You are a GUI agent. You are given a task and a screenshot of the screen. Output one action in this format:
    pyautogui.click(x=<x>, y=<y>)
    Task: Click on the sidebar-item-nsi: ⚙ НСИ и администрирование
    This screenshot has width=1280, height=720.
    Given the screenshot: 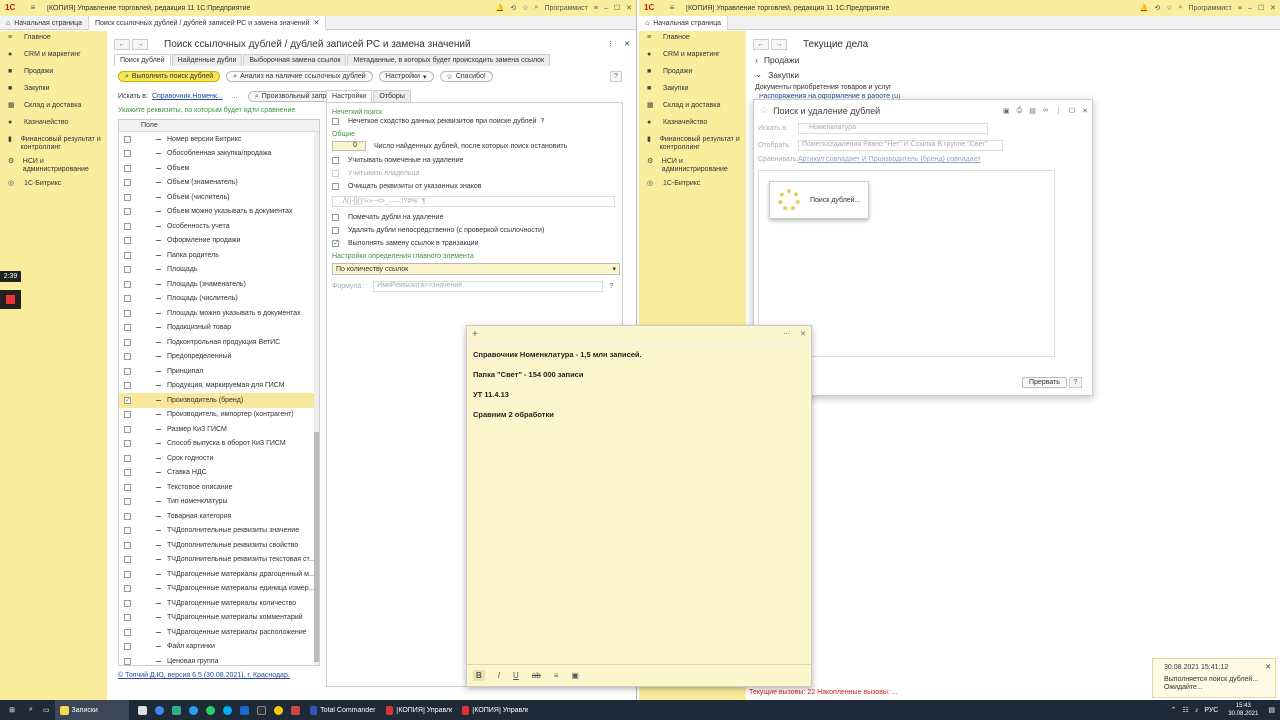 What is the action you would take?
    pyautogui.click(x=692, y=166)
    